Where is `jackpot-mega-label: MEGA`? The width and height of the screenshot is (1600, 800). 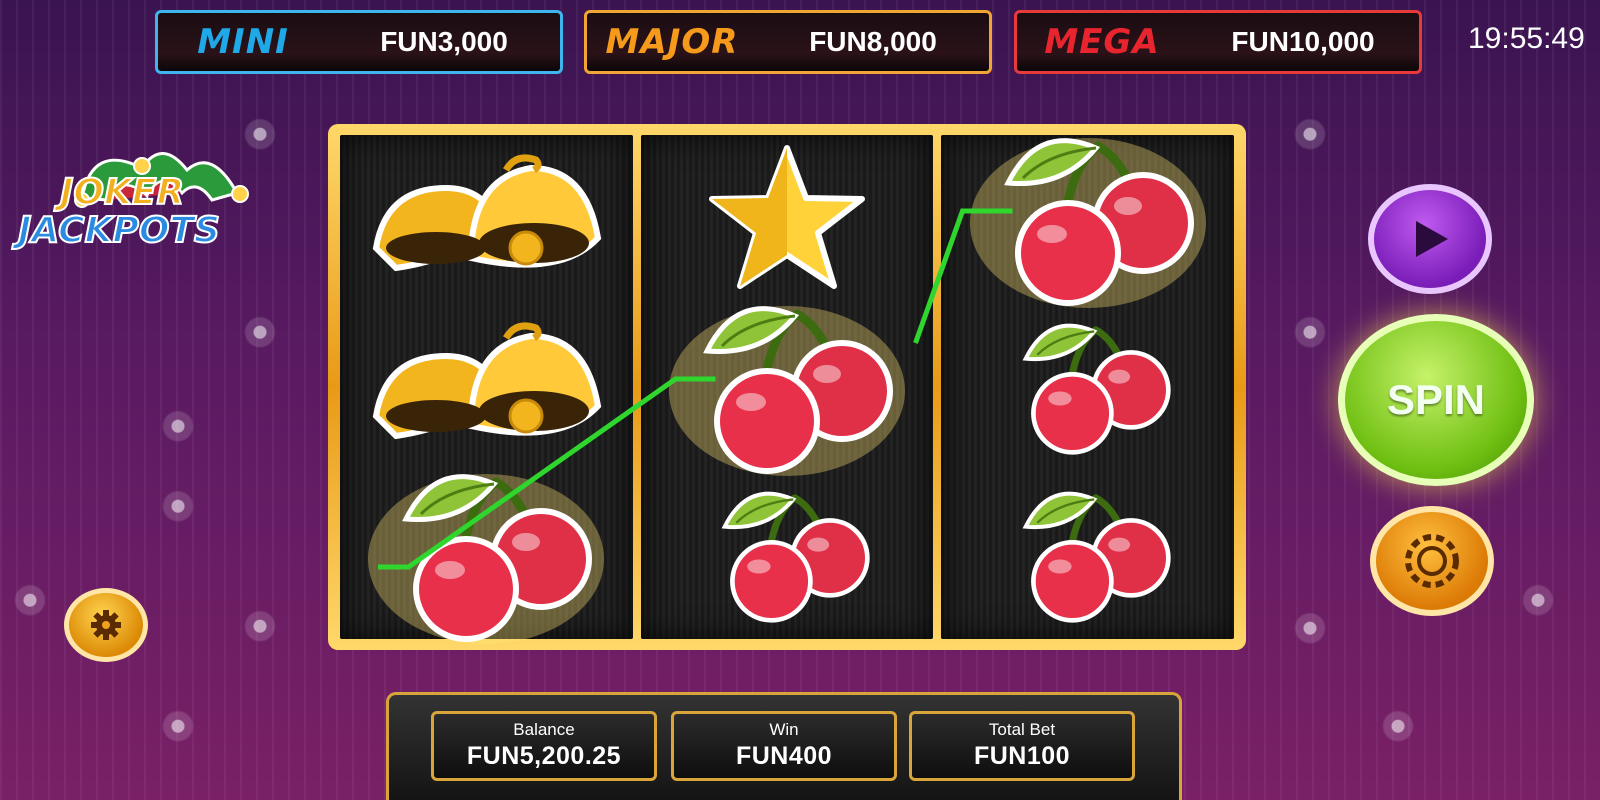
jackpot-mega-label: MEGA is located at coordinates (1102, 42).